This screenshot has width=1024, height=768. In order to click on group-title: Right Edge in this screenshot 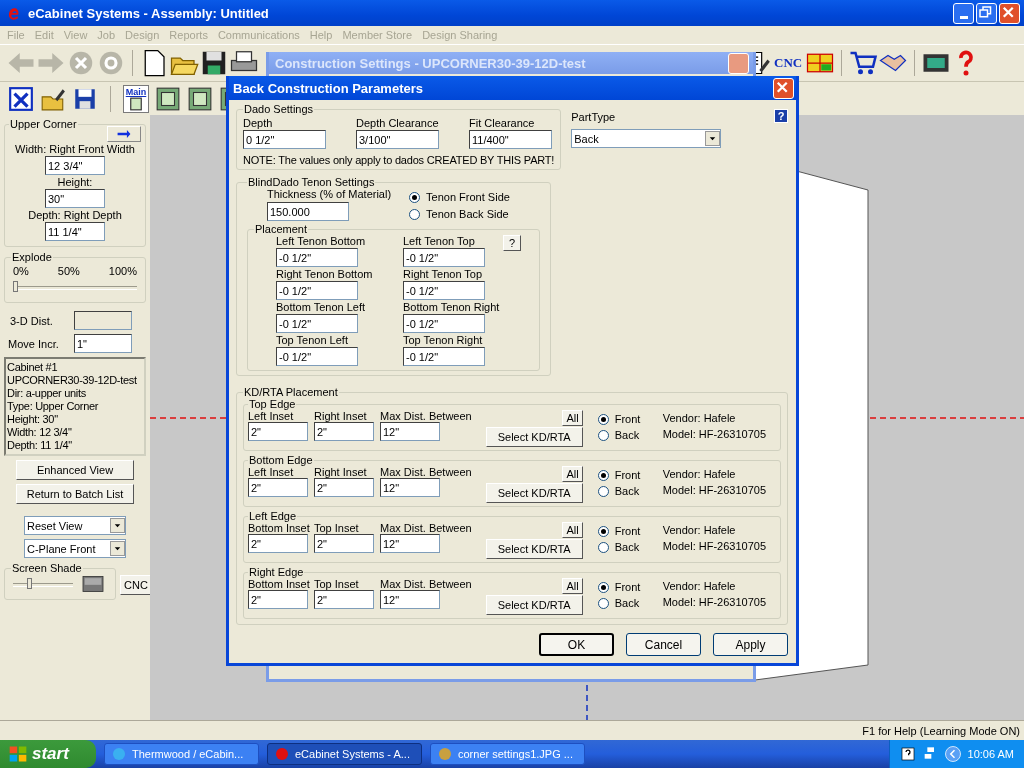, I will do `click(276, 572)`.